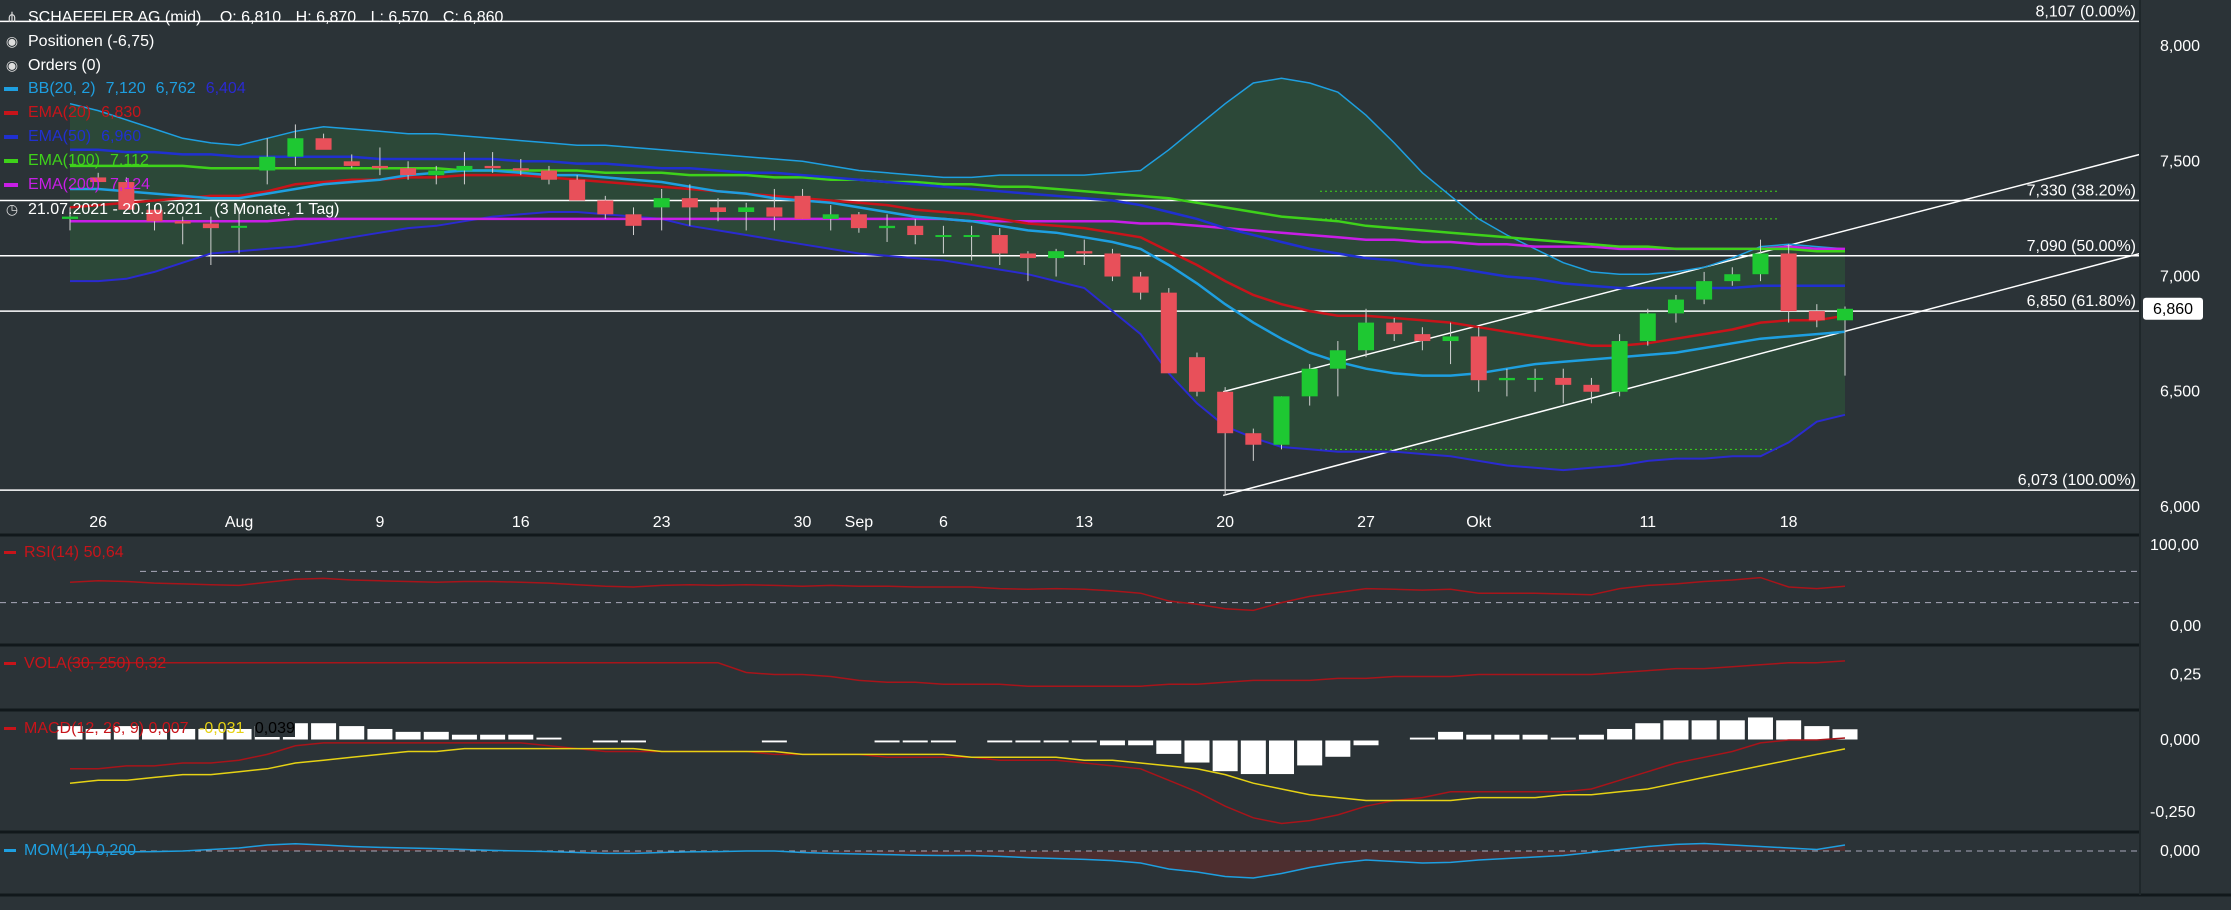 The width and height of the screenshot is (2231, 910). What do you see at coordinates (64, 65) in the screenshot?
I see `orders-label: Orders (0)` at bounding box center [64, 65].